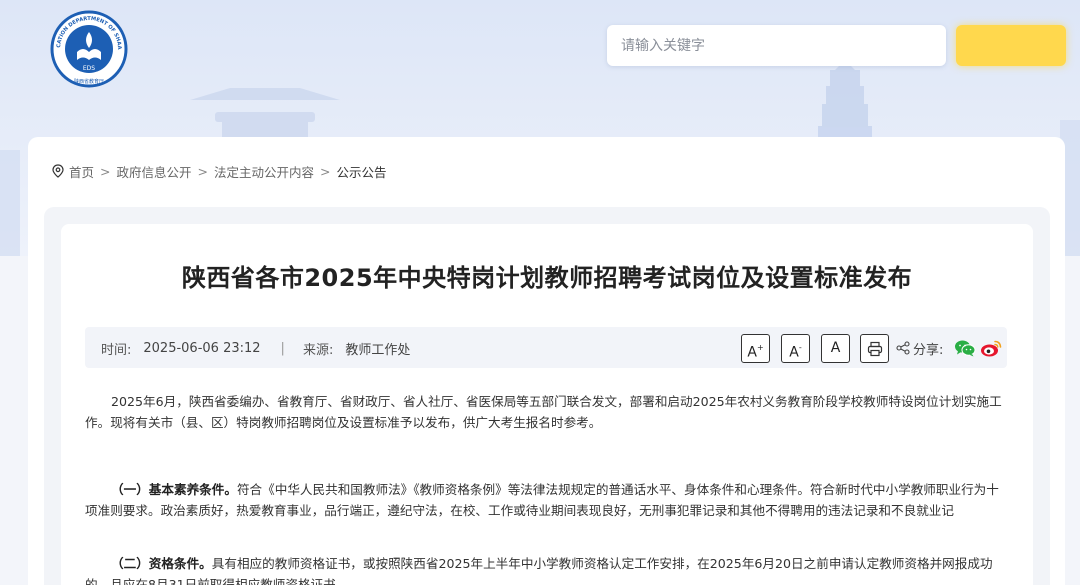 Image resolution: width=1080 pixels, height=585 pixels. Describe the element at coordinates (116, 350) in the screenshot. I see `time-label: 时间:` at that location.